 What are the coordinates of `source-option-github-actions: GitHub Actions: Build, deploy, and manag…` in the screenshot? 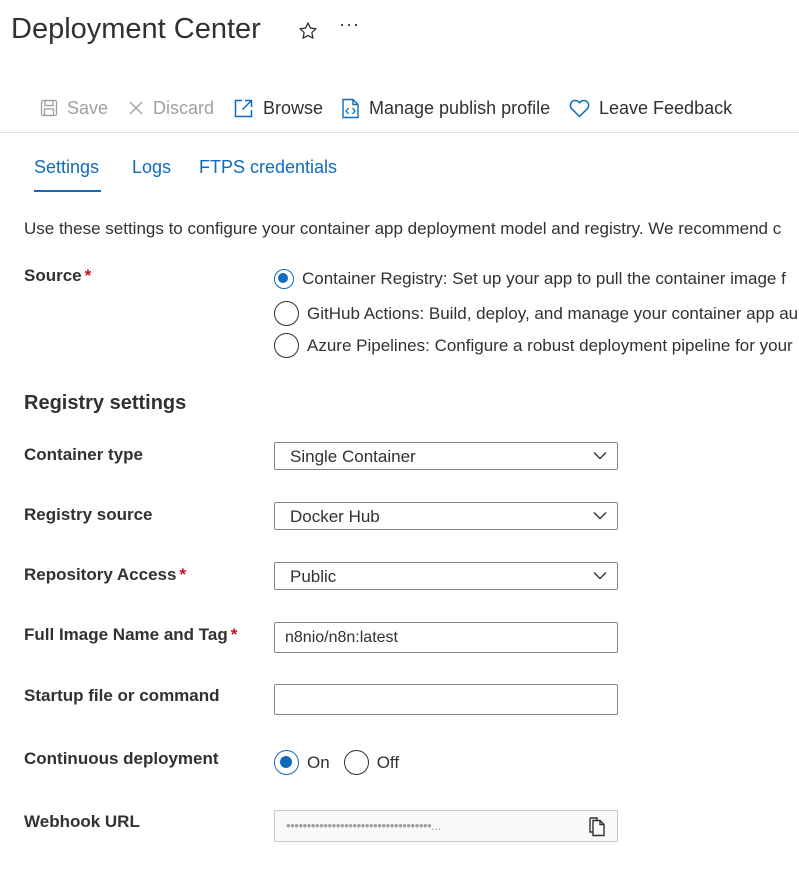 It's located at (536, 313).